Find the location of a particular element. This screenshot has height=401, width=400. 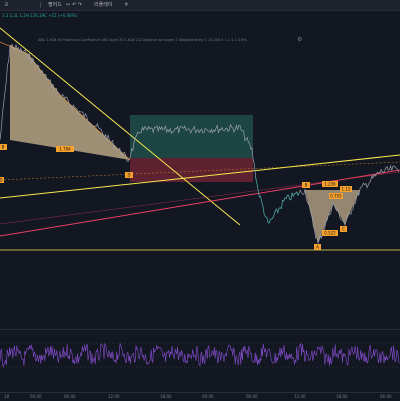

ohlc-readout: 1.2 1,2L 1.2H 126,19C +51 (+0.08%) is located at coordinates (40, 15).